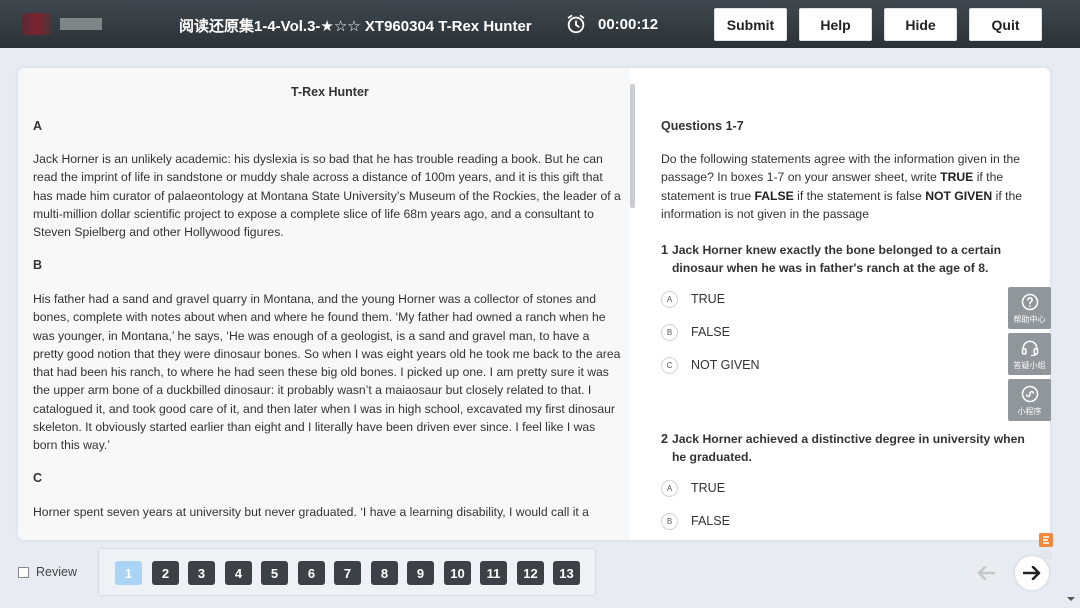 This screenshot has width=1080, height=608. Describe the element at coordinates (1071, 599) in the screenshot. I see `scroll-down-icon` at that location.